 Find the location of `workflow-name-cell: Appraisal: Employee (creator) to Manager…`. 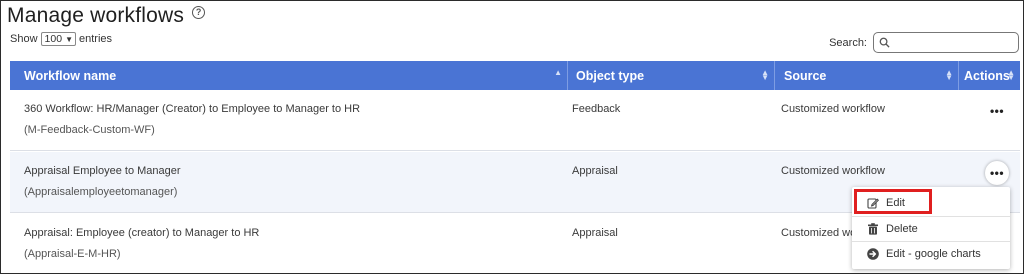

workflow-name-cell: Appraisal: Employee (creator) to Manager… is located at coordinates (141, 243).